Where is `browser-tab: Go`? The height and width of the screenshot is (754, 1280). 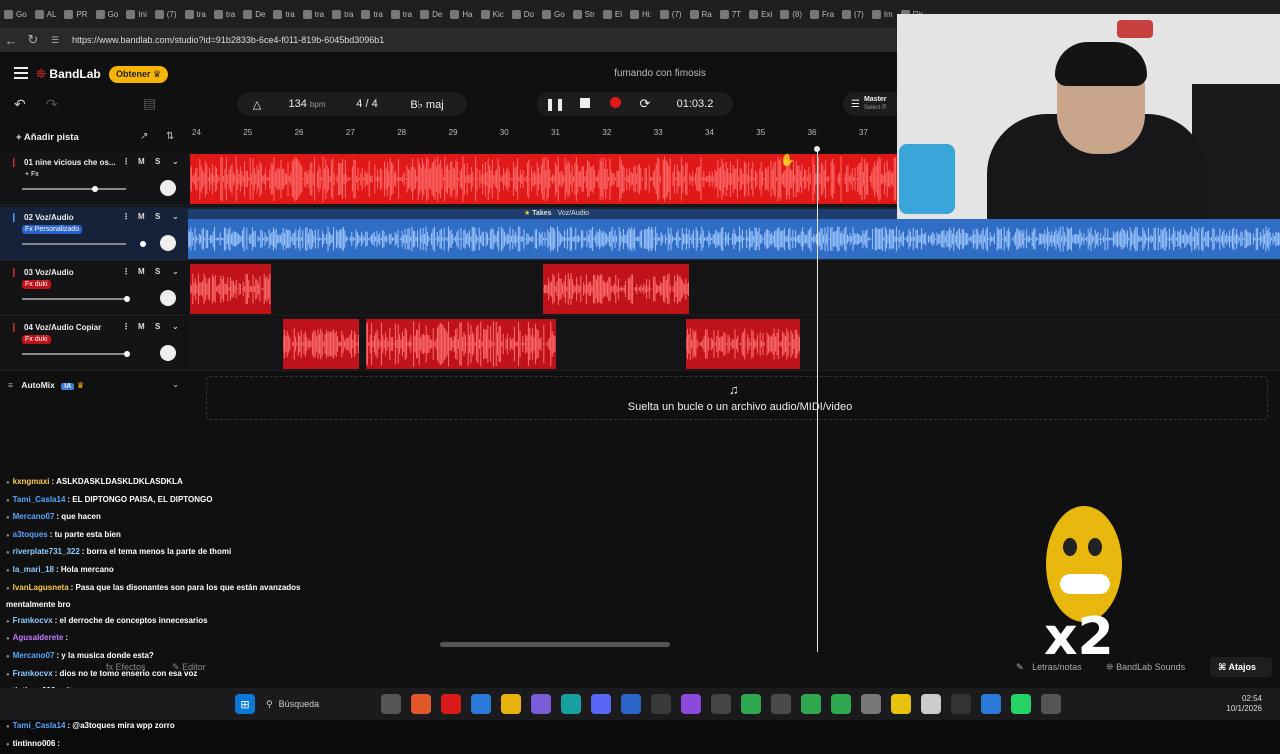 browser-tab: Go is located at coordinates (15, 14).